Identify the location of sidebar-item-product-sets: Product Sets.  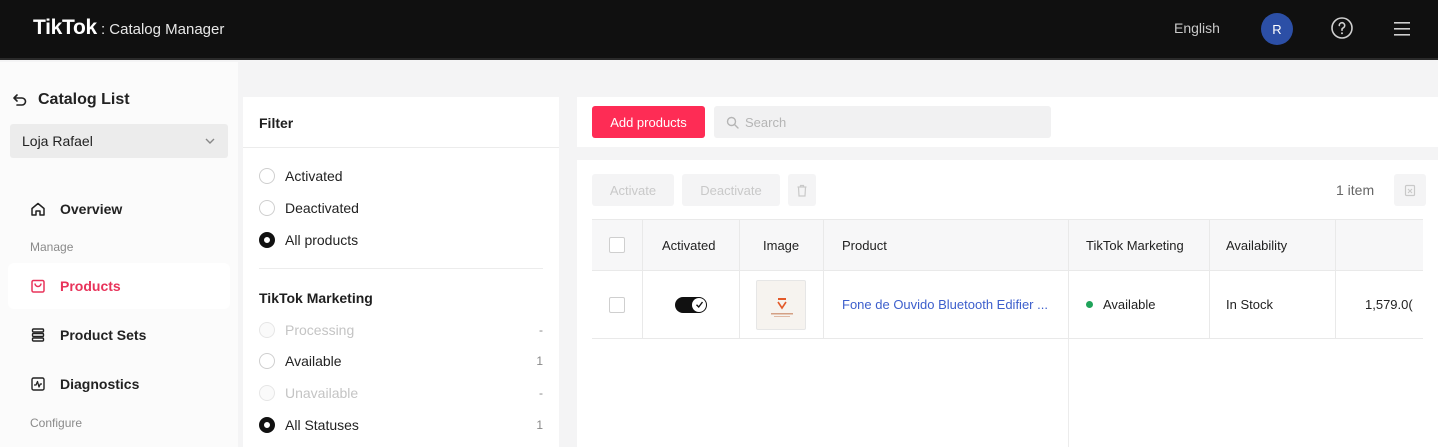
(119, 335).